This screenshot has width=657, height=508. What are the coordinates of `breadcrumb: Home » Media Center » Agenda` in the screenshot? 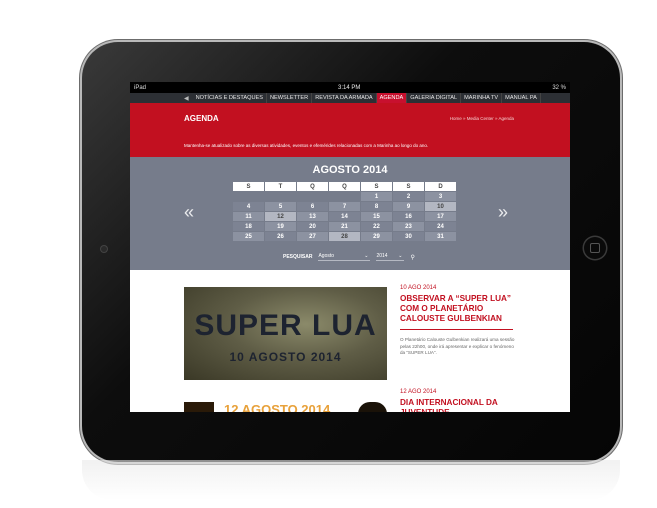 It's located at (482, 118).